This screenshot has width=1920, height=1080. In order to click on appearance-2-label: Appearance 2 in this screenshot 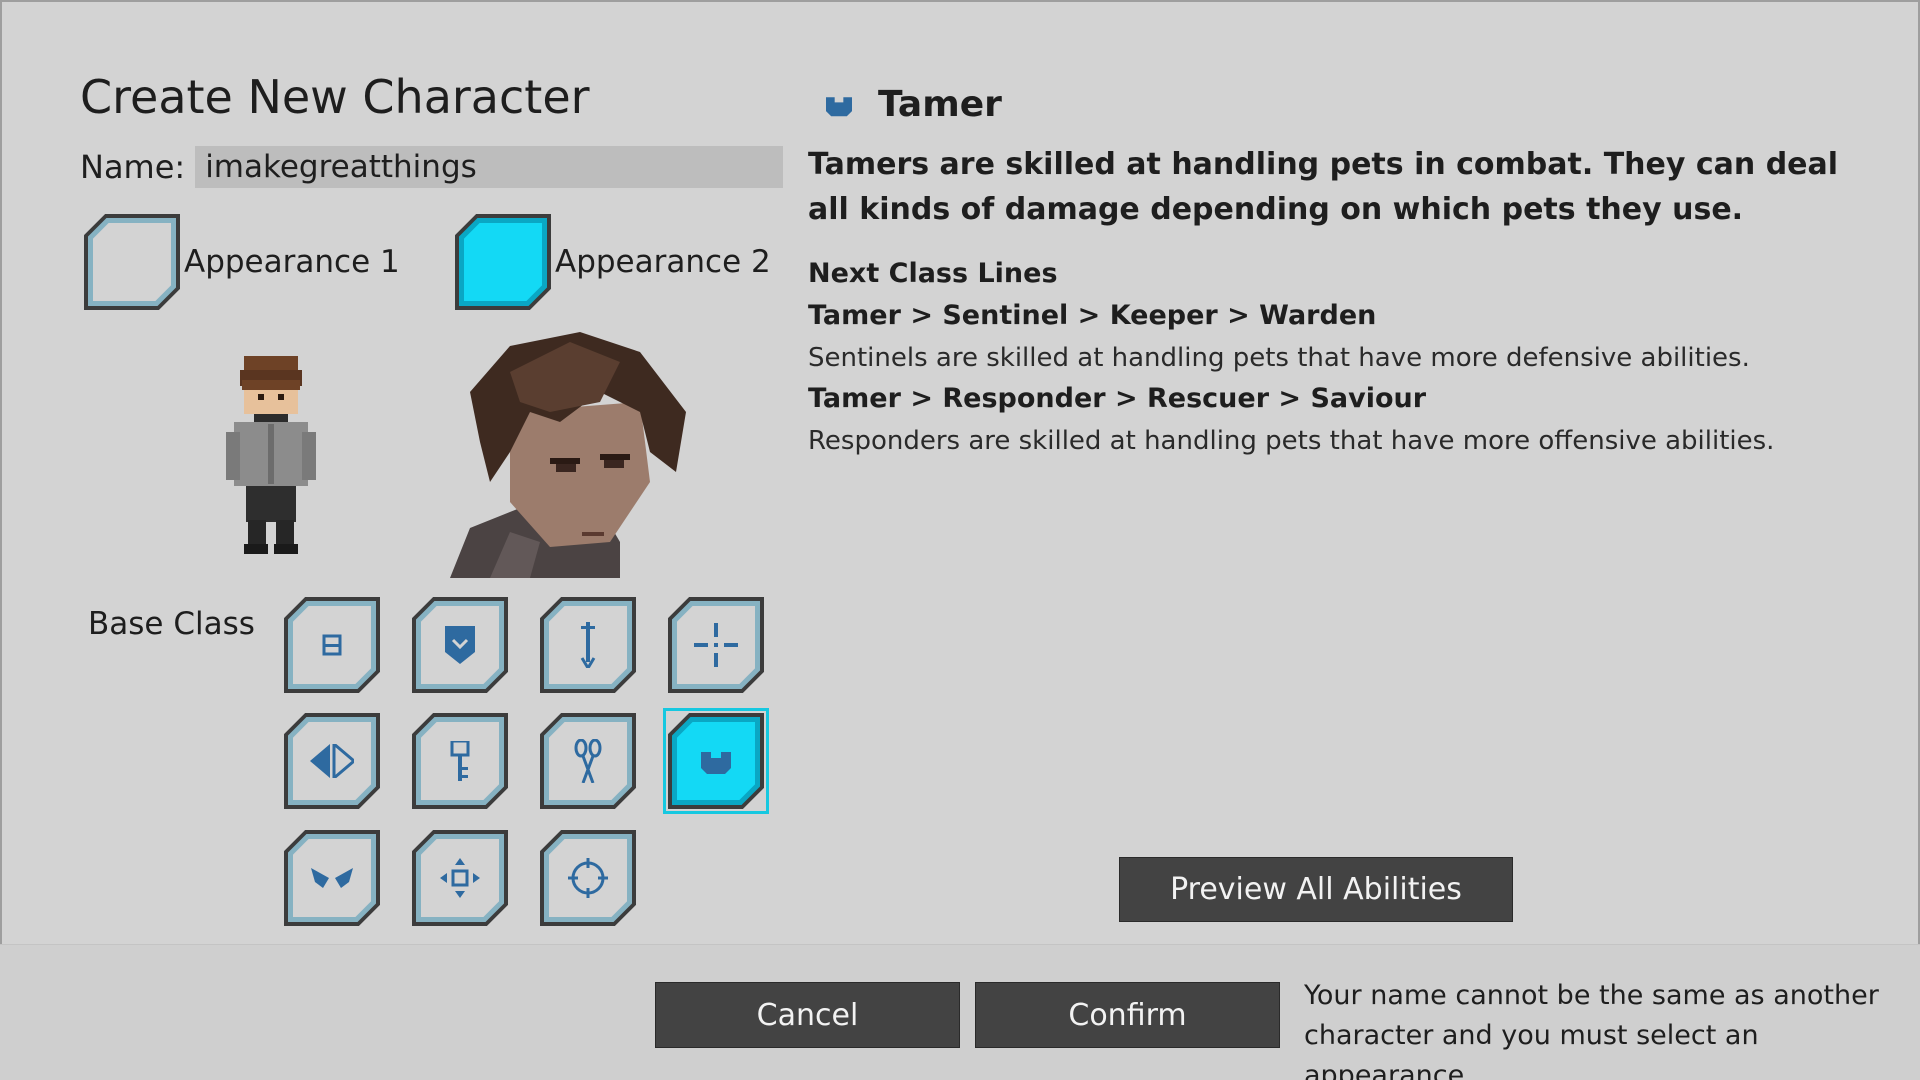, I will do `click(663, 262)`.